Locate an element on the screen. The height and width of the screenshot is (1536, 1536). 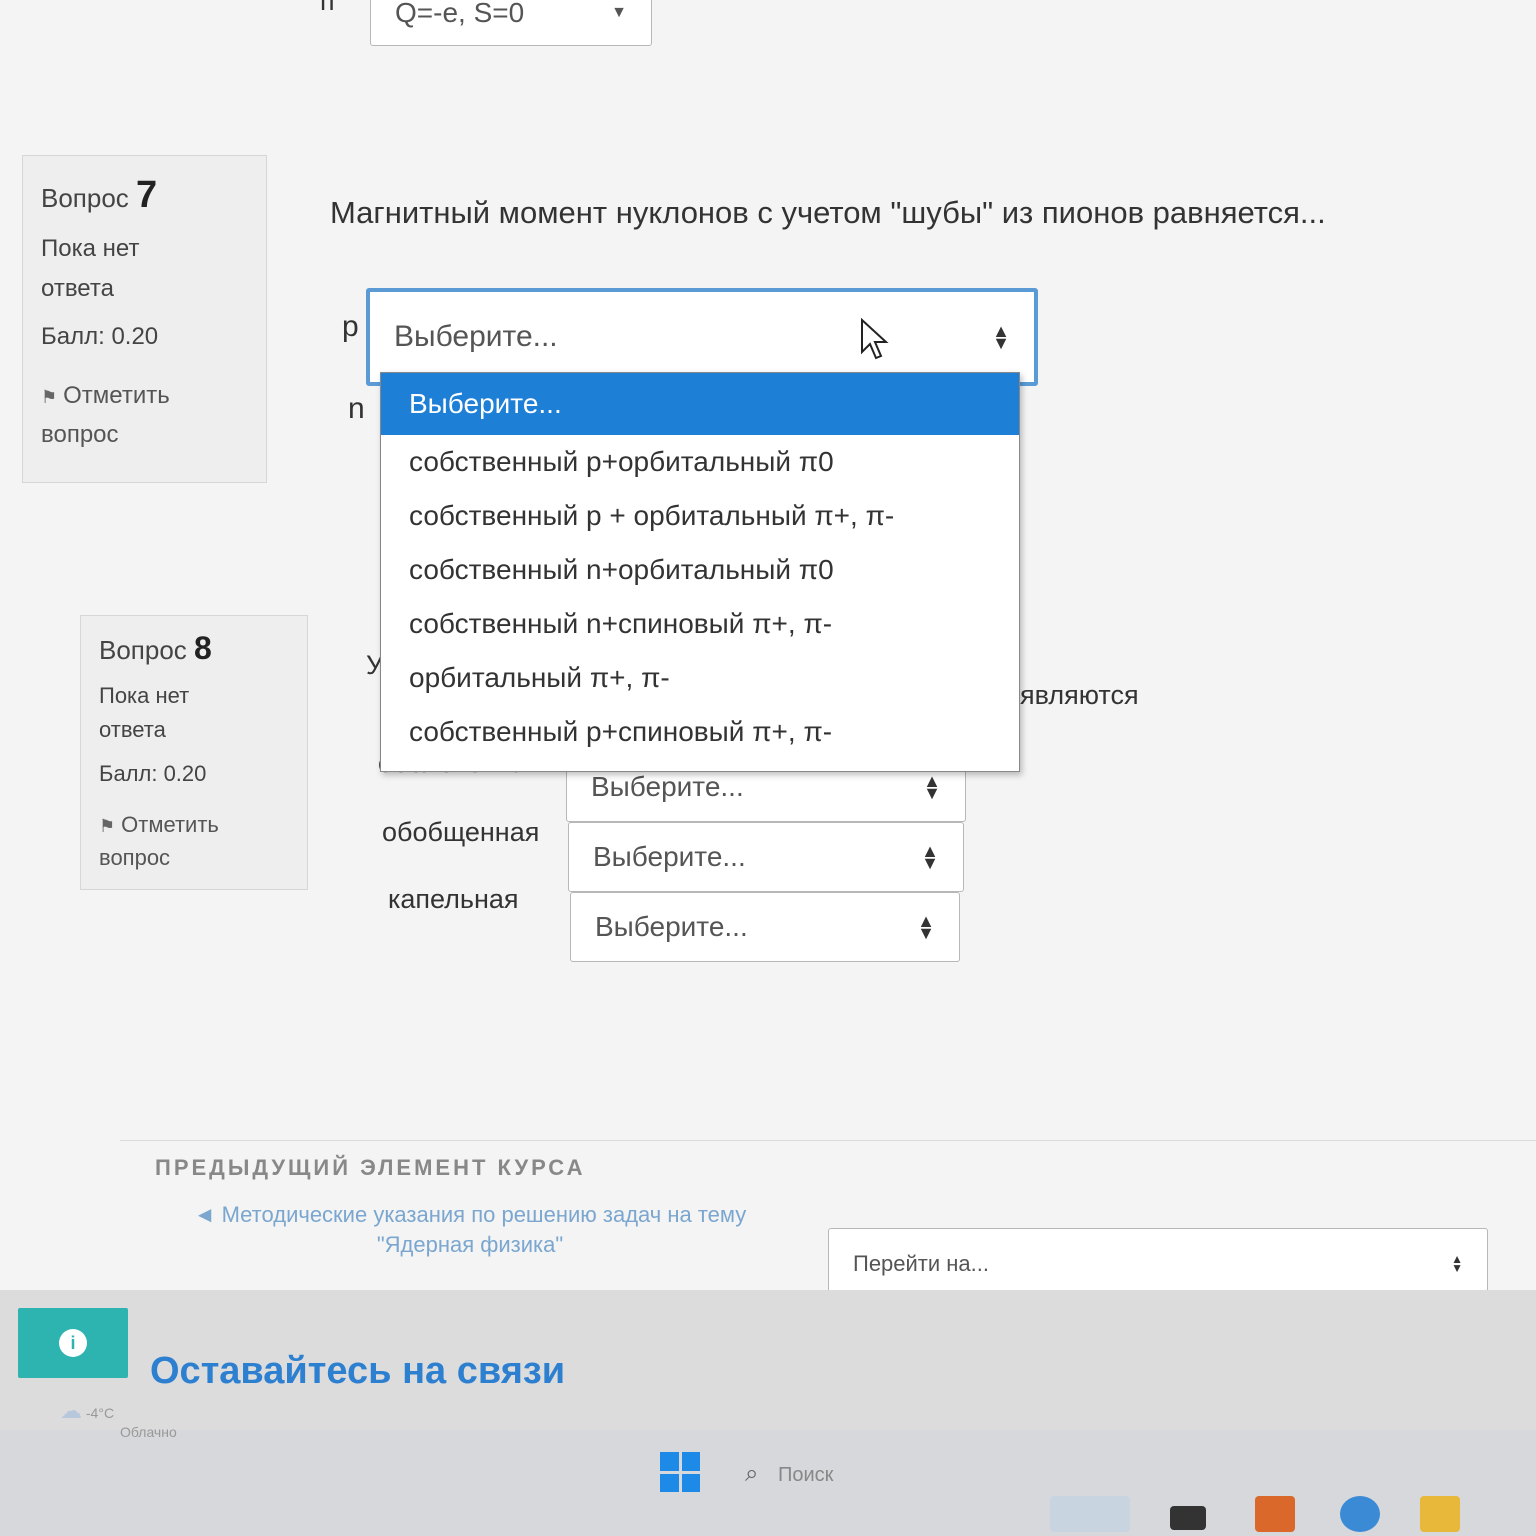
question-number: Вопрос 8 is located at coordinates (194, 648).